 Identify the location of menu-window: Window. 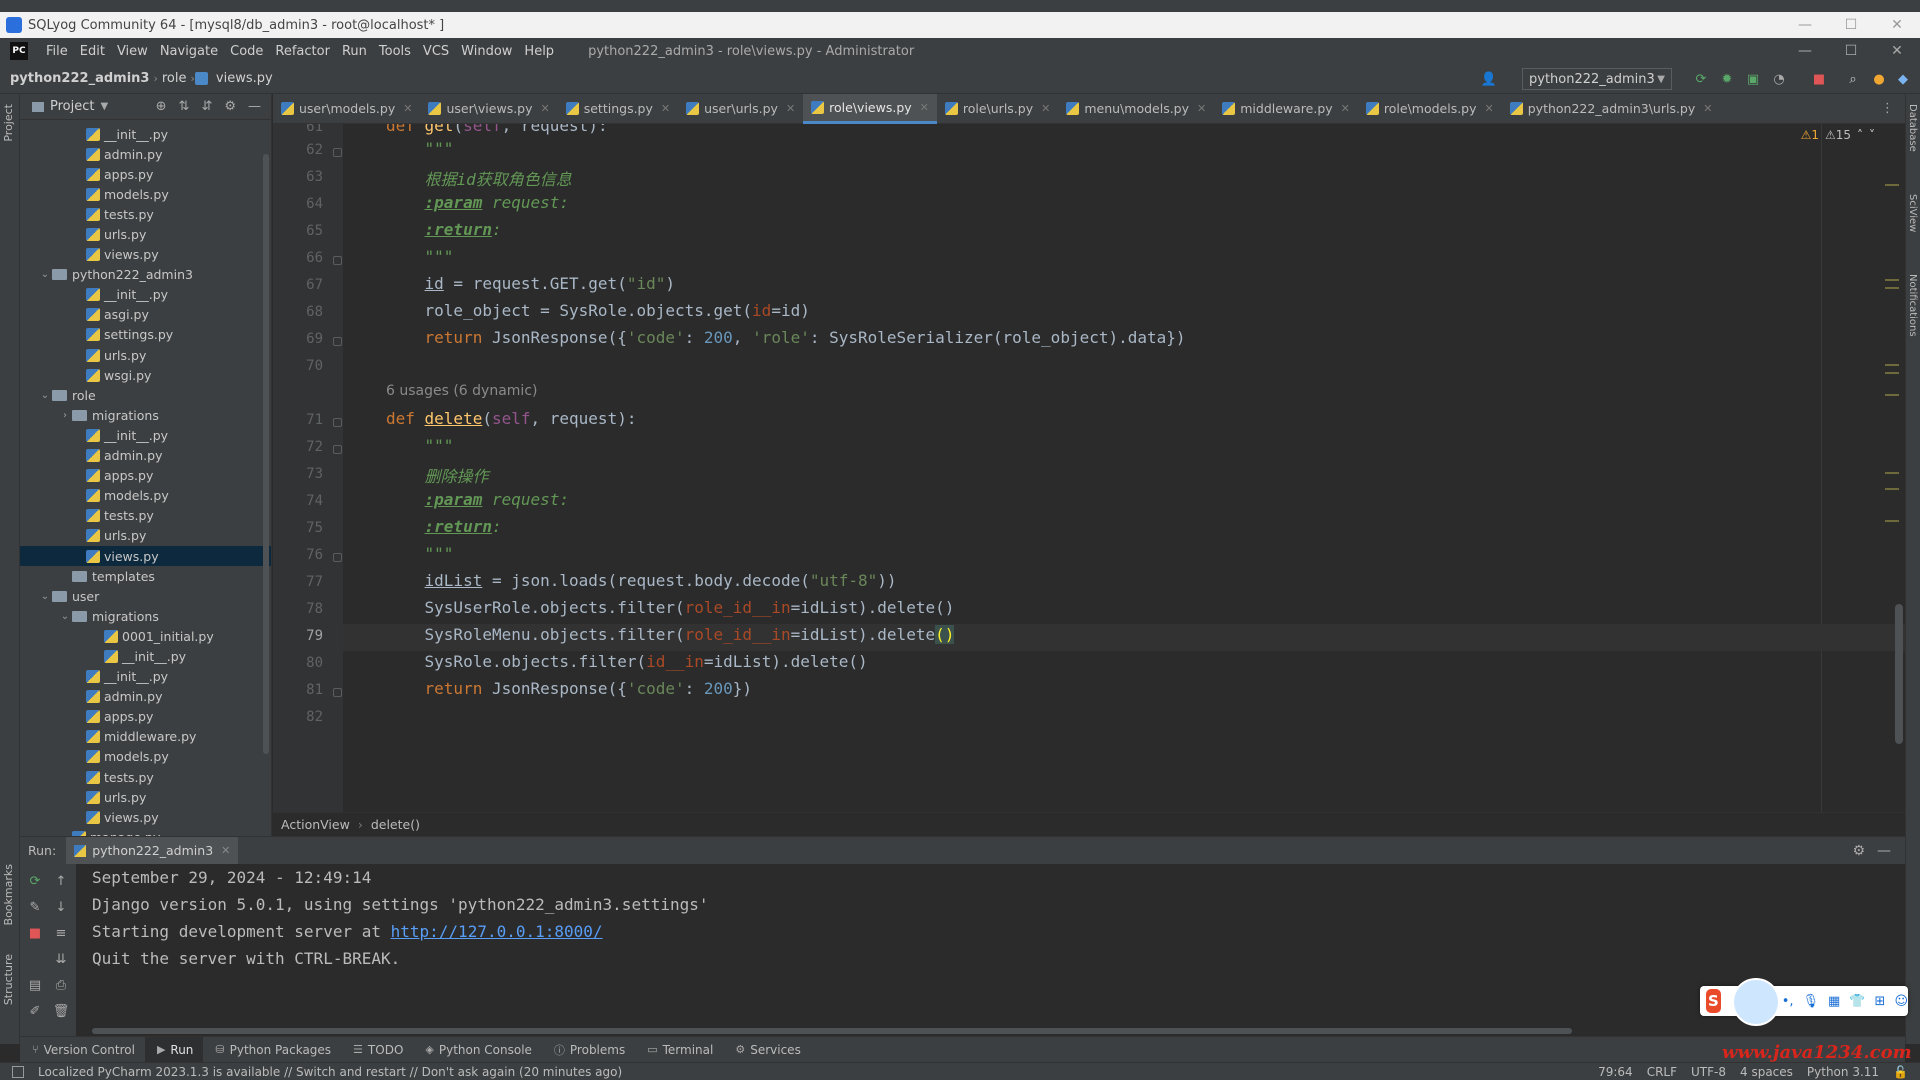
(486, 51).